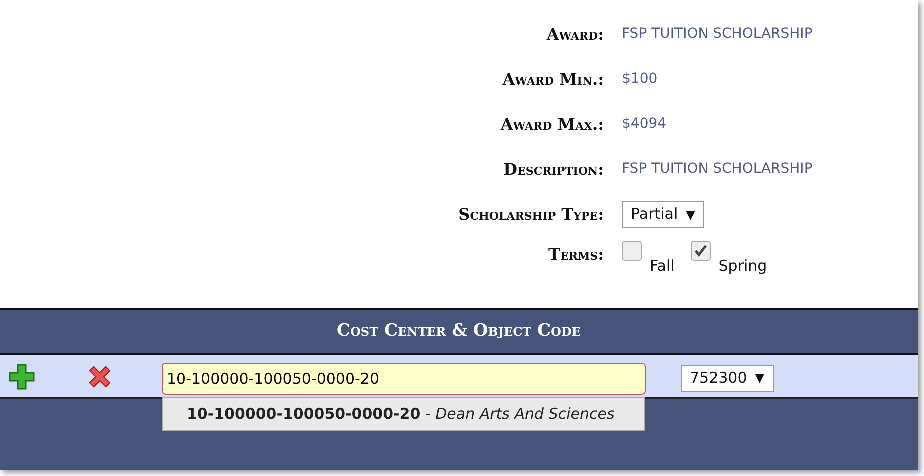  What do you see at coordinates (644, 124) in the screenshot?
I see `field-value: $4094` at bounding box center [644, 124].